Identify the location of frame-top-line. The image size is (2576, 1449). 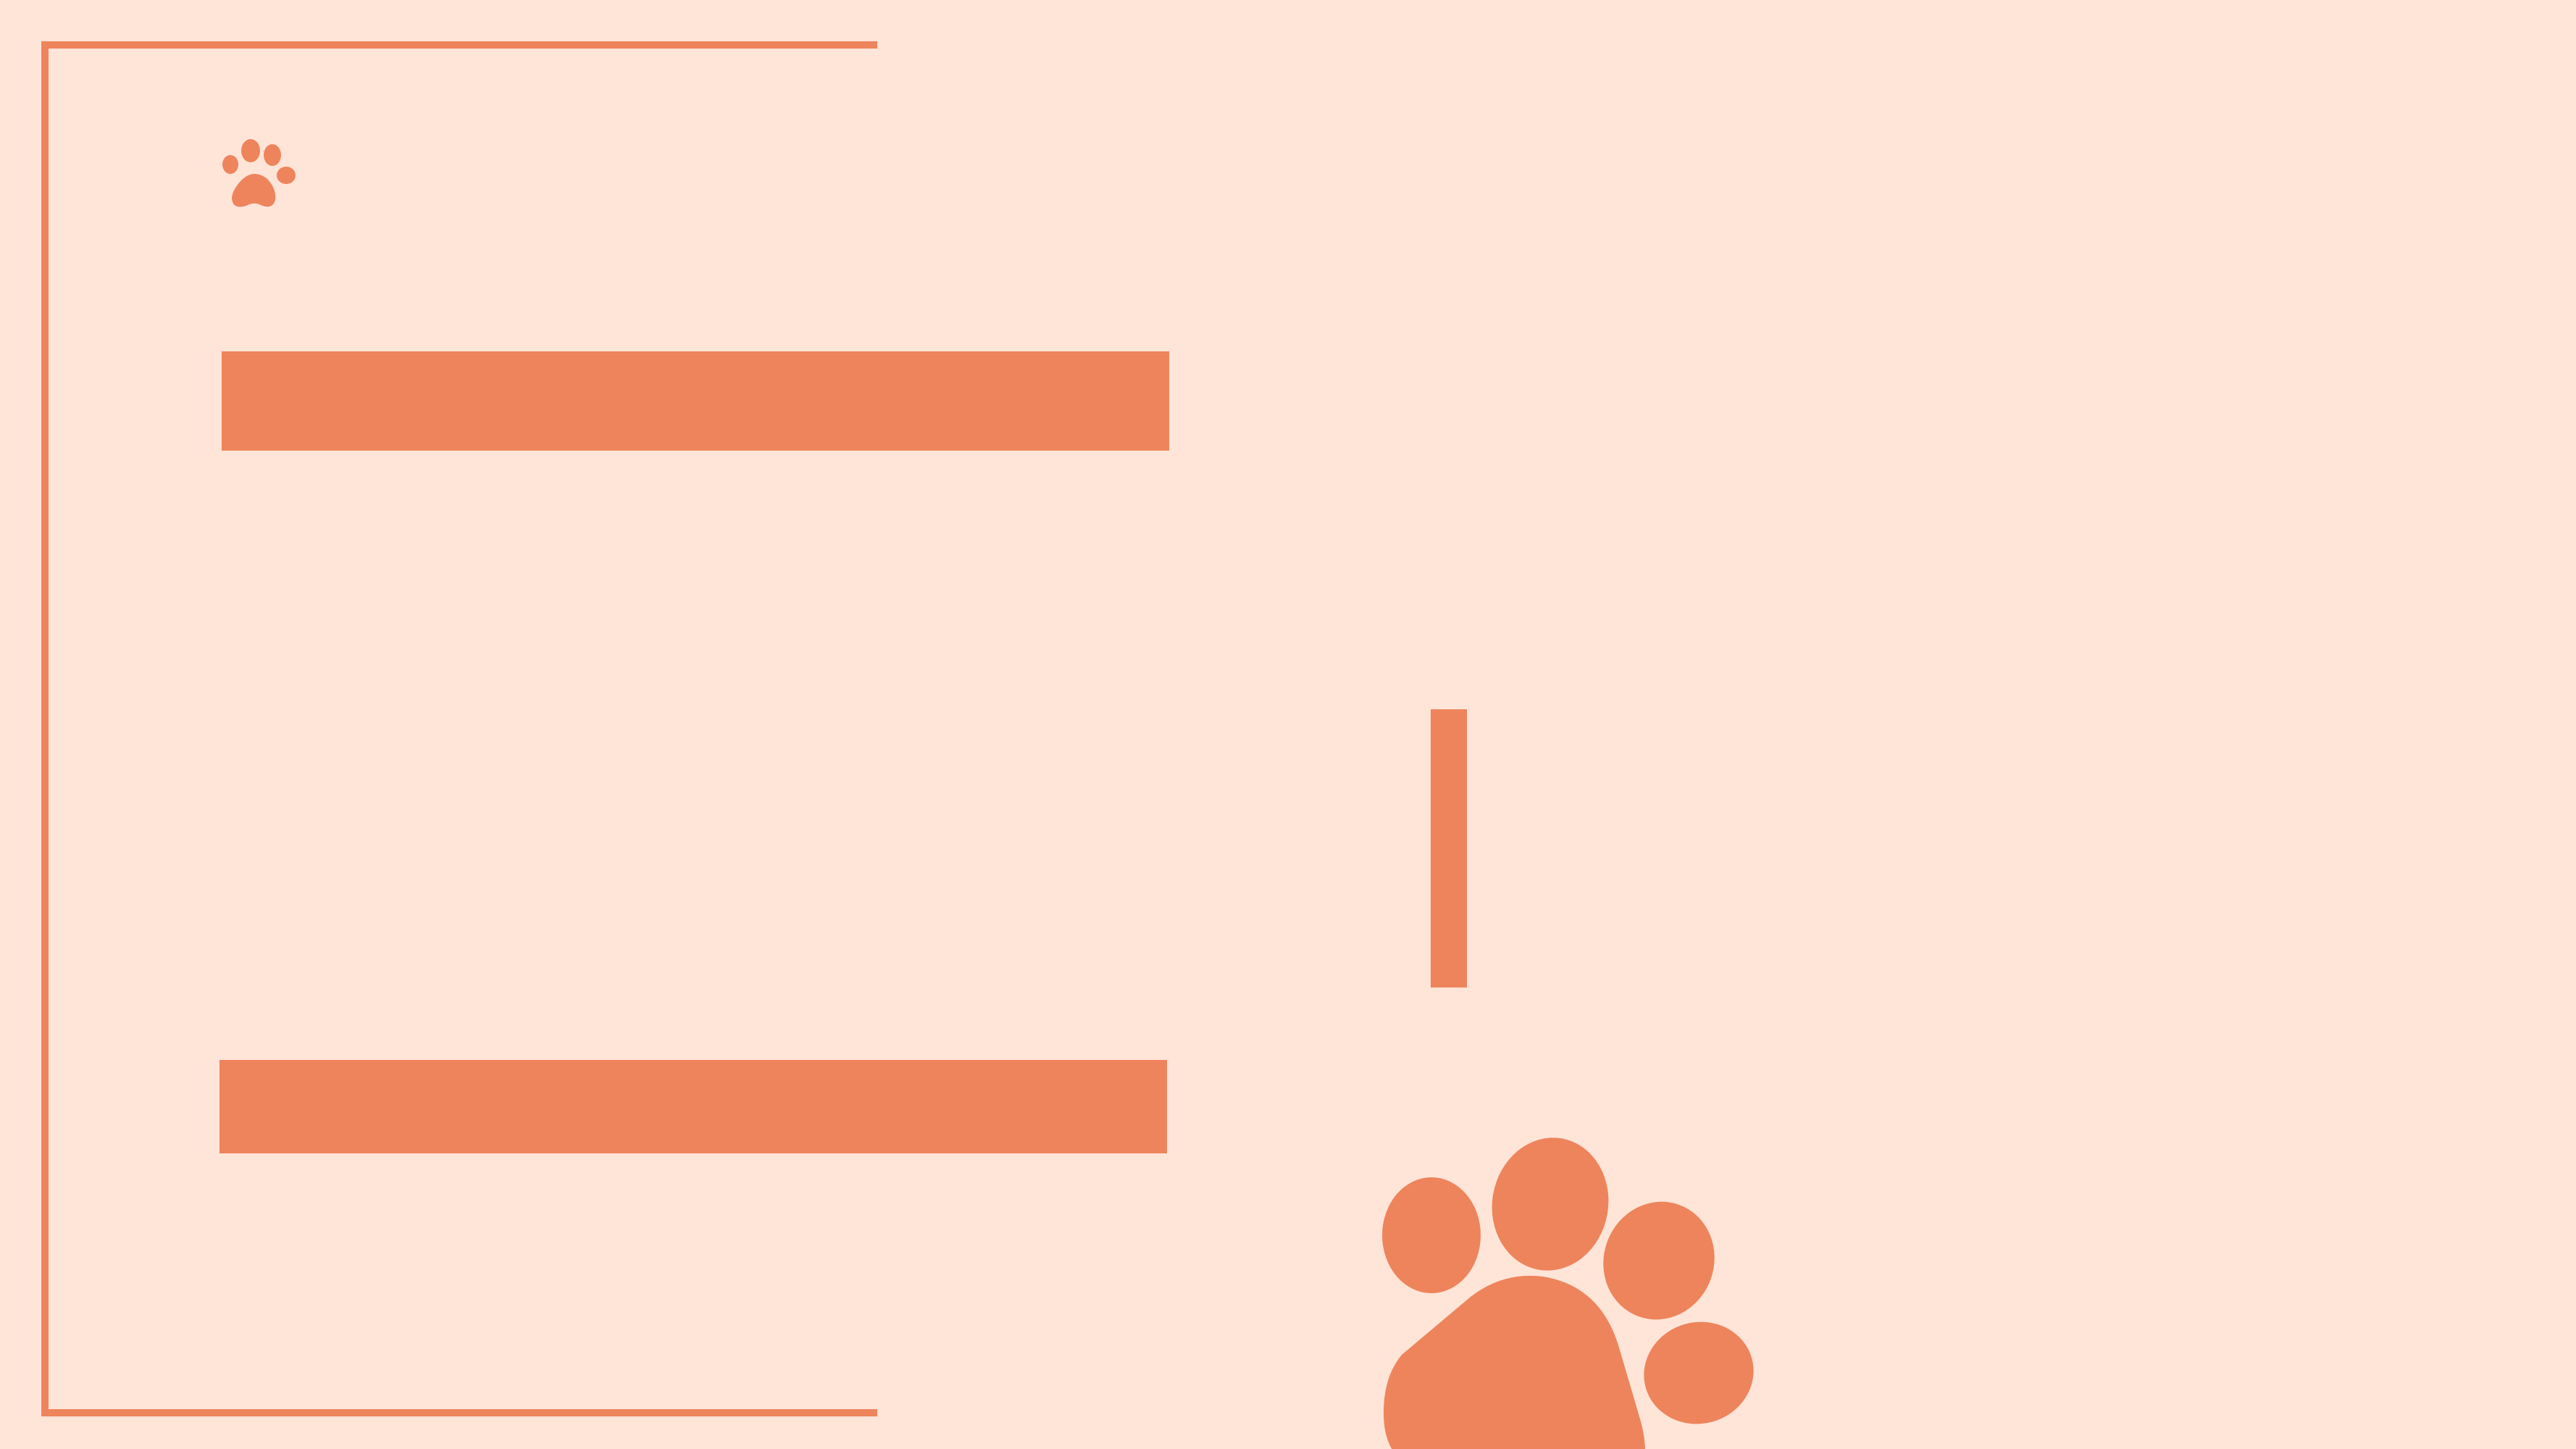
(459, 45).